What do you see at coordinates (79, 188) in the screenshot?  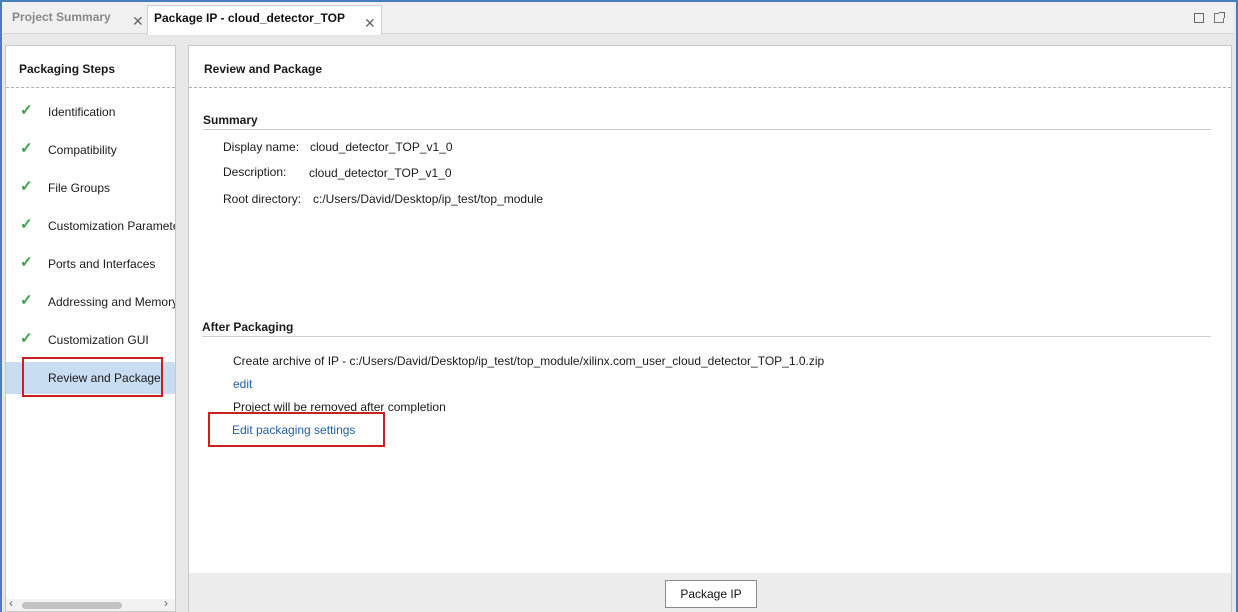 I see `step-label: File Groups` at bounding box center [79, 188].